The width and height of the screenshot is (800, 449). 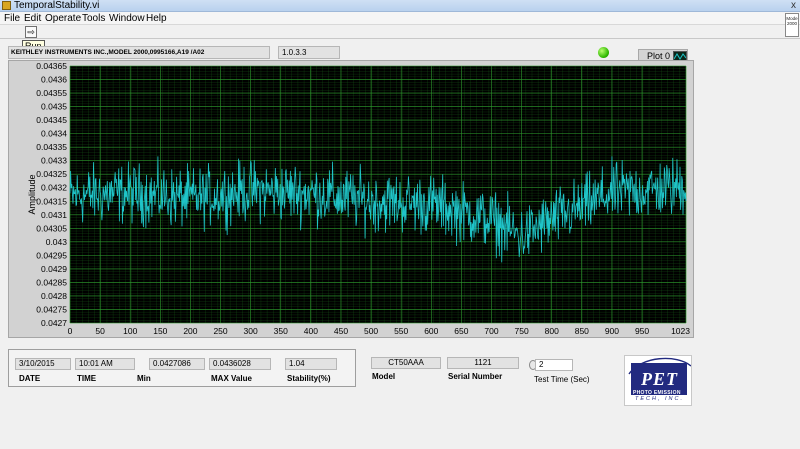 I want to click on min-label: Min, so click(x=144, y=378).